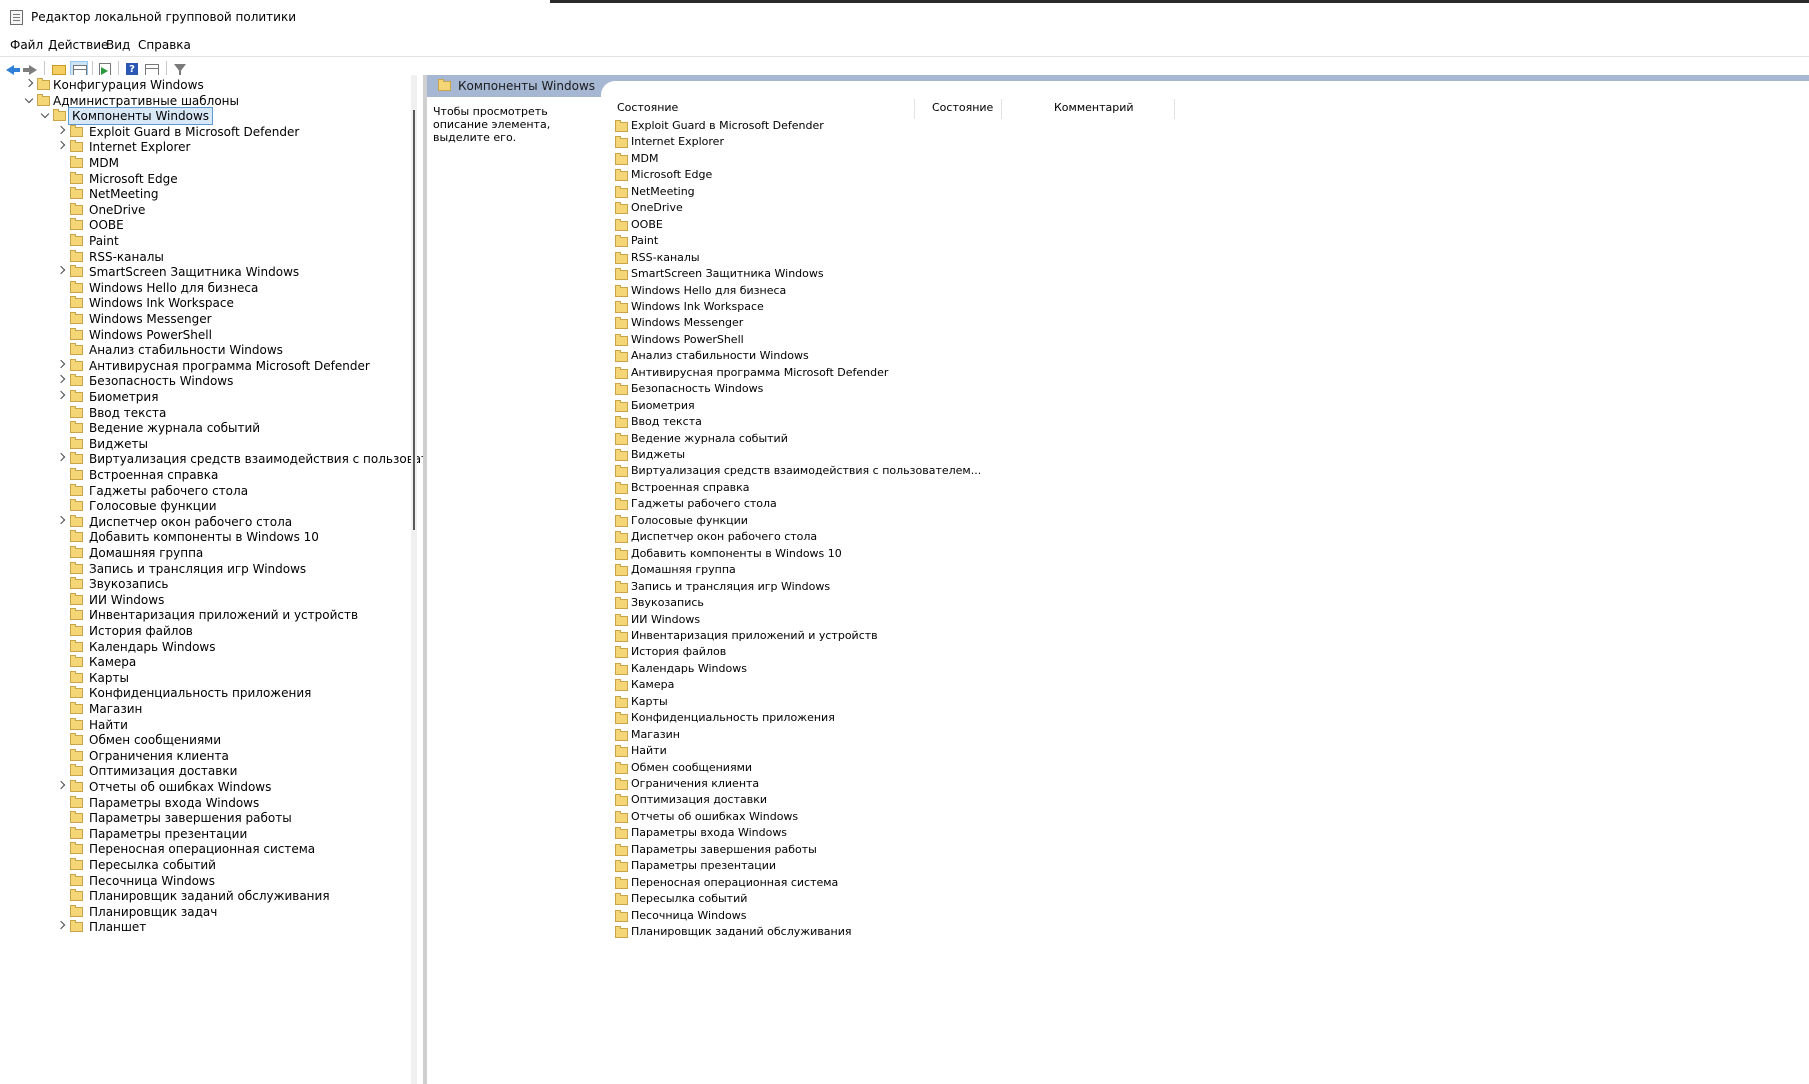 The height and width of the screenshot is (1084, 1809). Describe the element at coordinates (765, 488) in the screenshot. I see `list-item: Встроенная справка` at that location.